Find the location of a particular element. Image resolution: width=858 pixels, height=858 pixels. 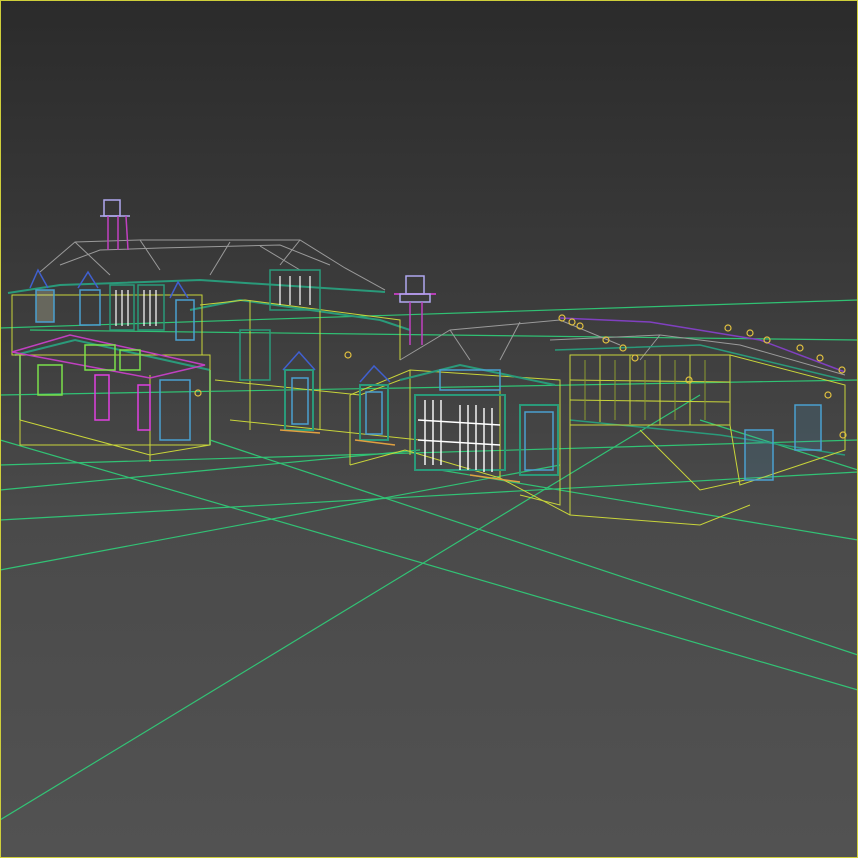

chimney-west is located at coordinates (115, 225).